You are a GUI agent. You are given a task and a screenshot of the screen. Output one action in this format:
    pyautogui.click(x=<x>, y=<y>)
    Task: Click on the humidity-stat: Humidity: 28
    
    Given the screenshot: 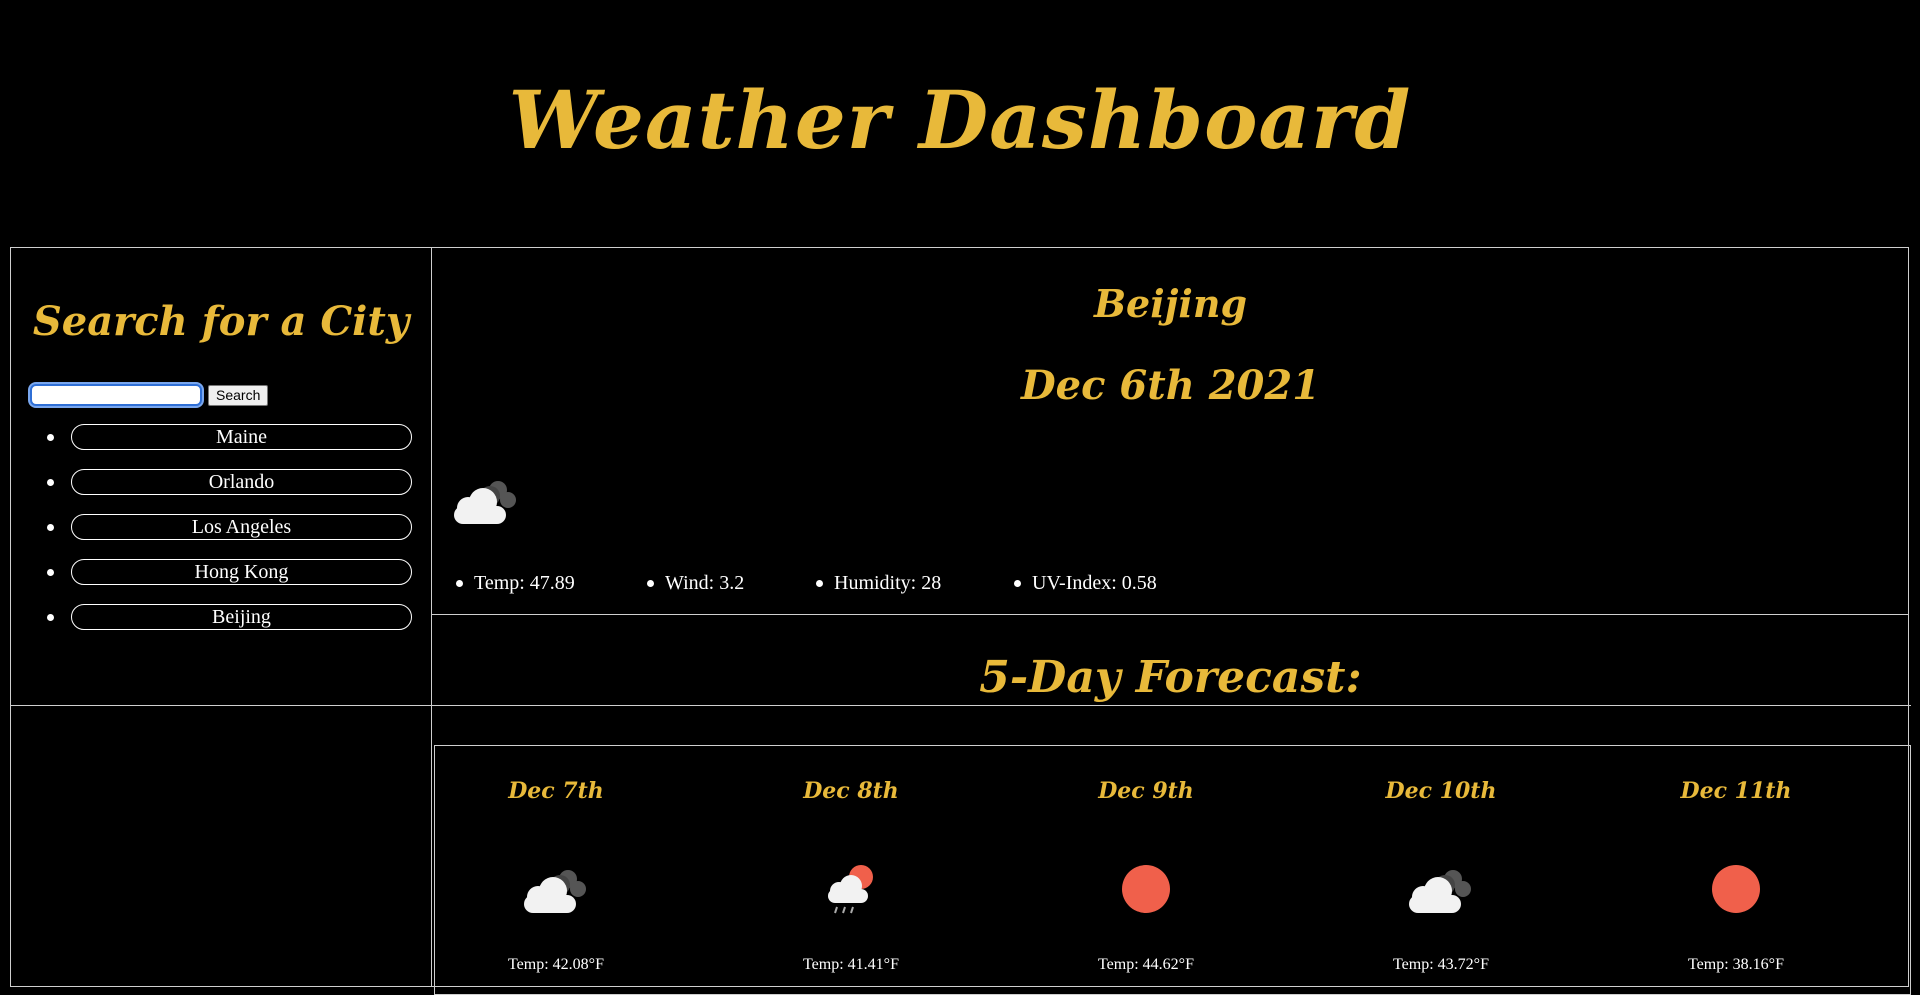 What is the action you would take?
    pyautogui.click(x=878, y=583)
    